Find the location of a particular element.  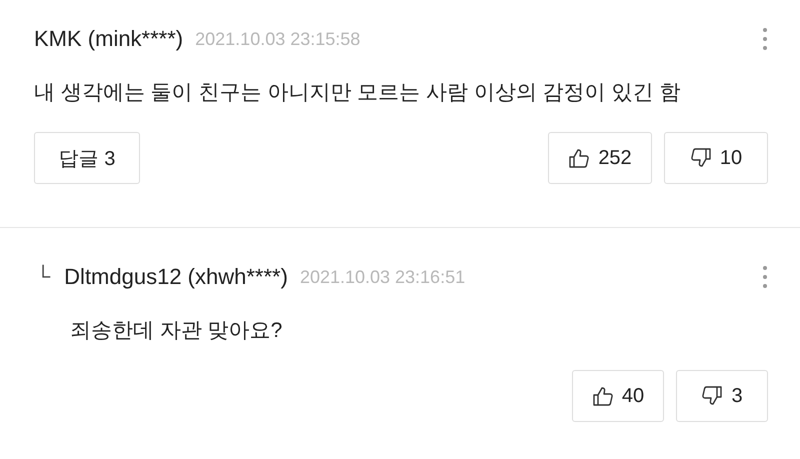

like-button: 252 is located at coordinates (600, 158).